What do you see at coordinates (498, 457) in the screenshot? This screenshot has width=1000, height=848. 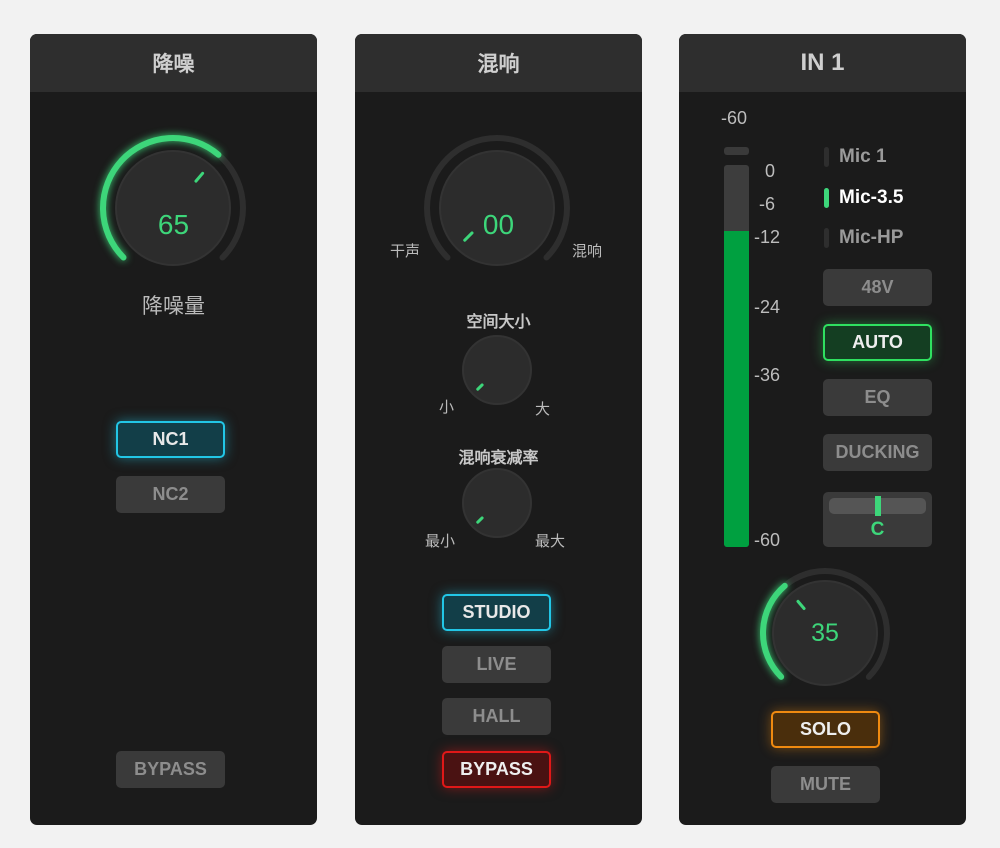 I see `decay-title: 混响衰减率` at bounding box center [498, 457].